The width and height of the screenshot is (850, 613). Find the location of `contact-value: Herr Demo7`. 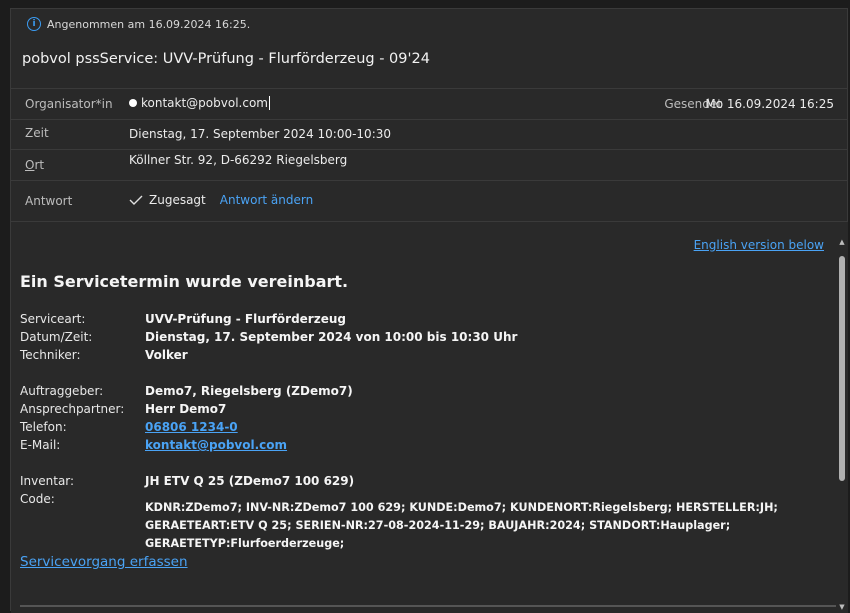

contact-value: Herr Demo7 is located at coordinates (186, 409).